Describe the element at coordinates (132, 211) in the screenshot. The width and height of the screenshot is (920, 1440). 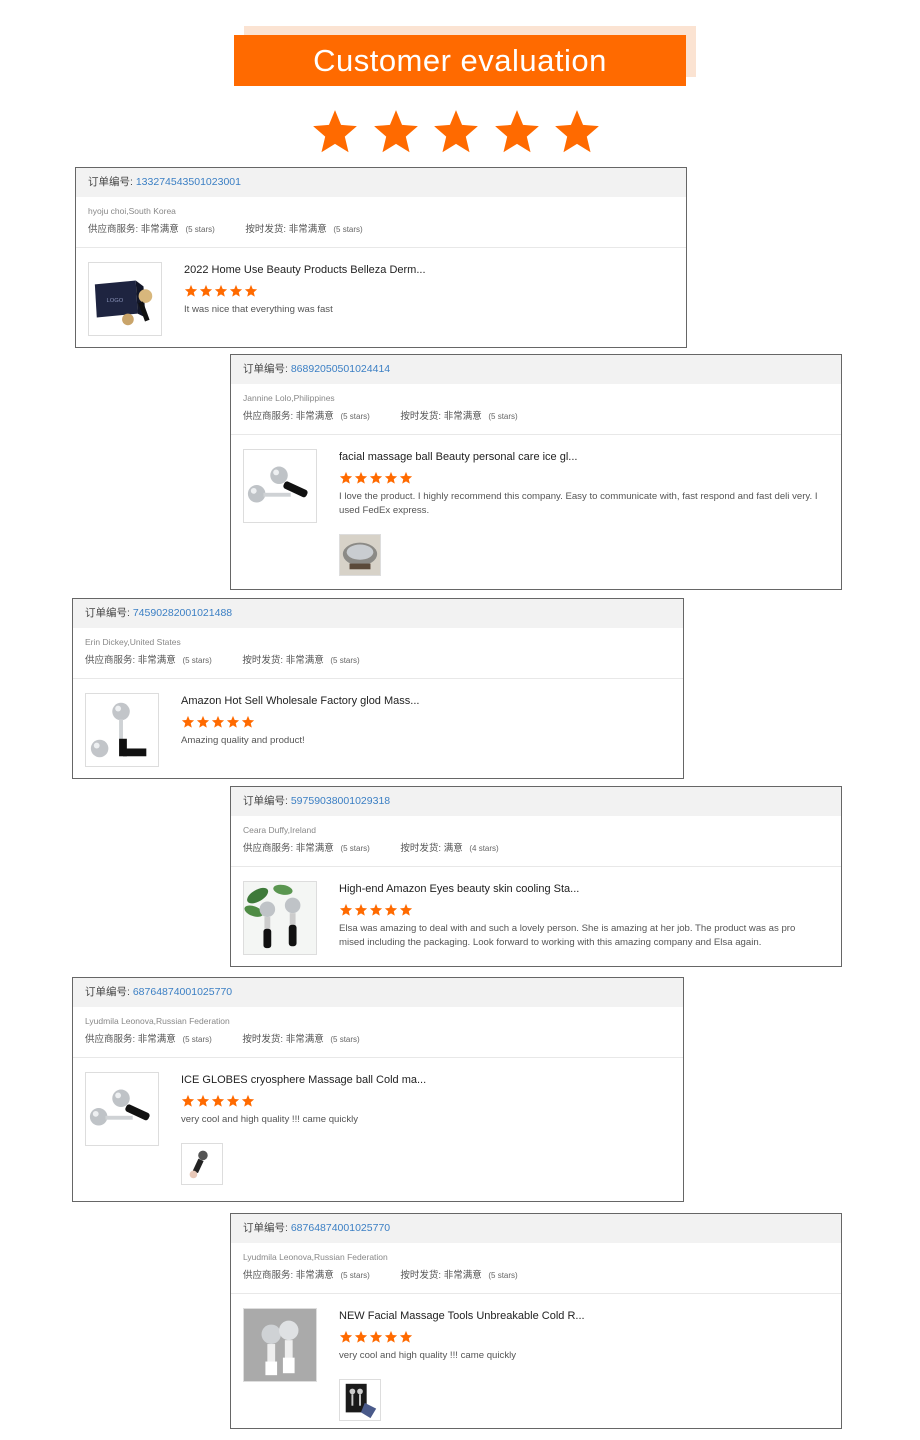
I see `buyer-name: hyoju choi,South Korea` at that location.